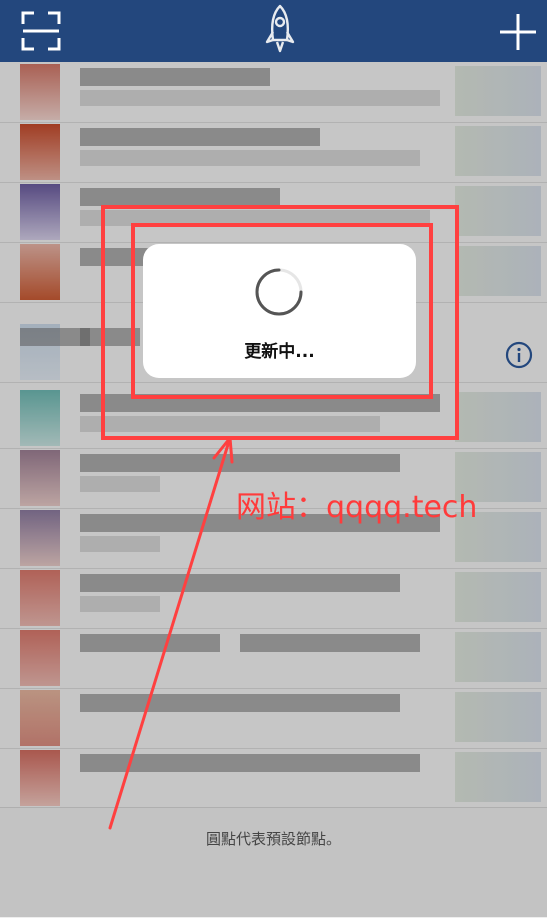  I want to click on watermark: 网站：qqqq.tech, so click(357, 507).